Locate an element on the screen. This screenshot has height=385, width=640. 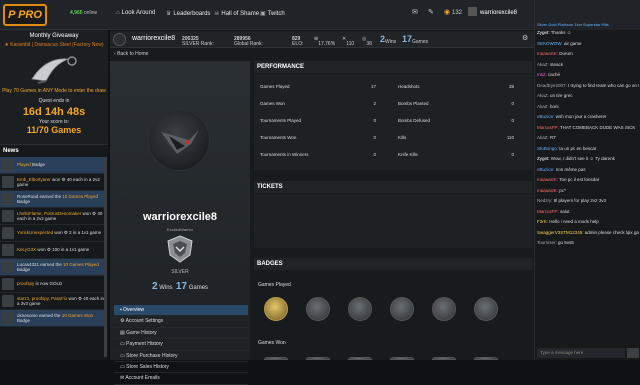
menu-game-history: ▤ Game History is located at coordinates (181, 334).